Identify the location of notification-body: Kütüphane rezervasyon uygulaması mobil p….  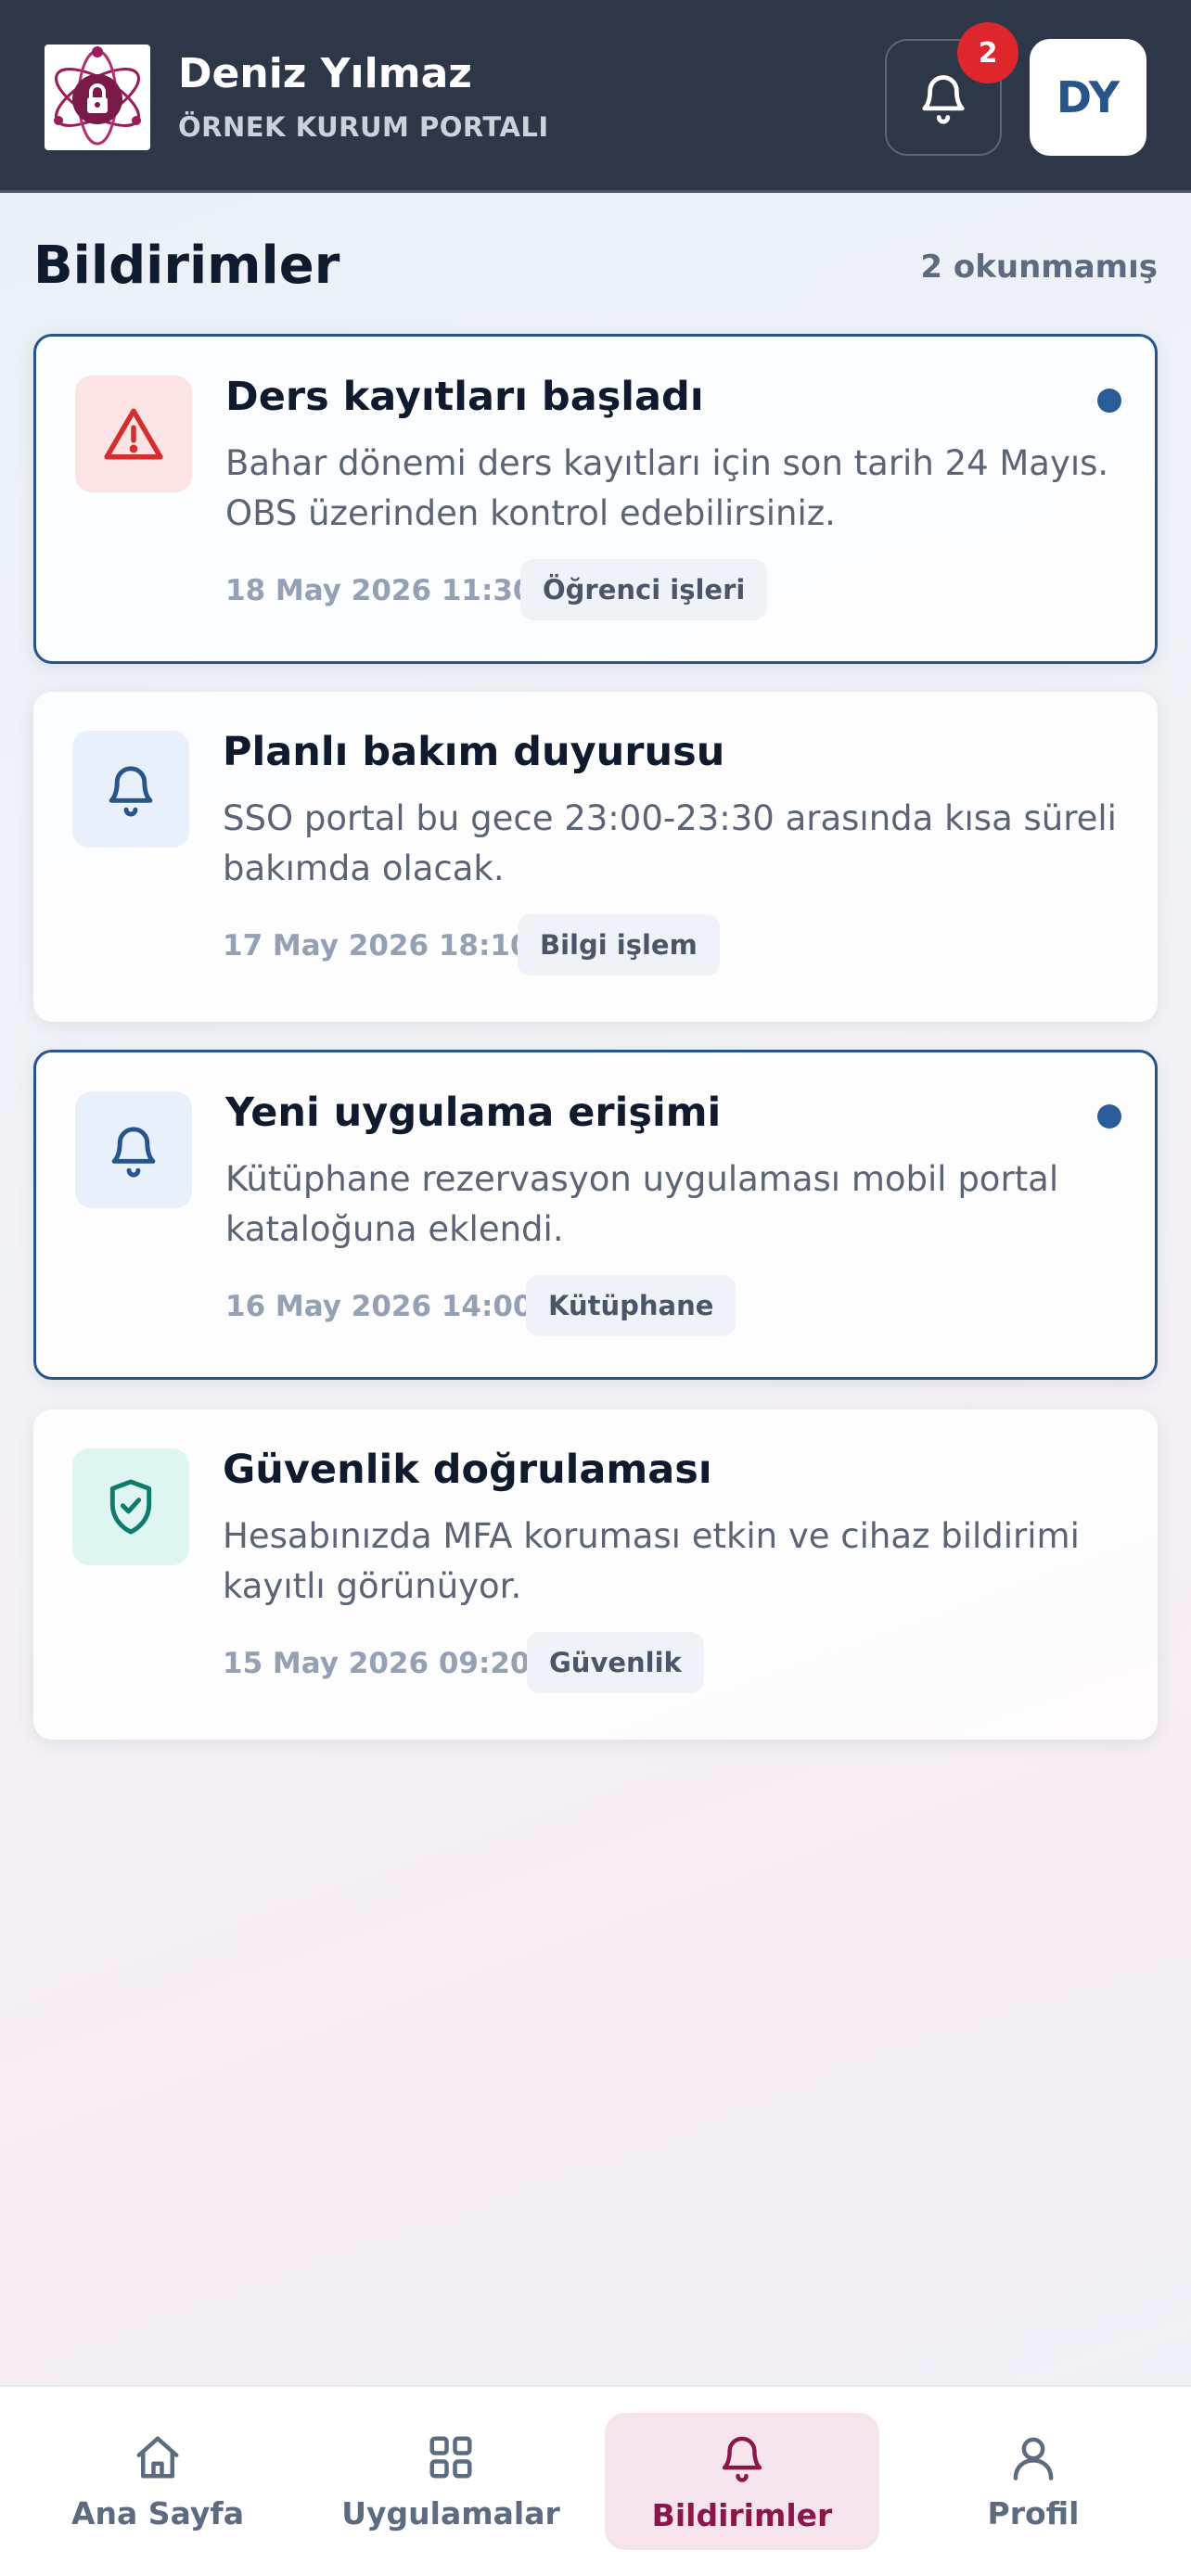
(642, 1204).